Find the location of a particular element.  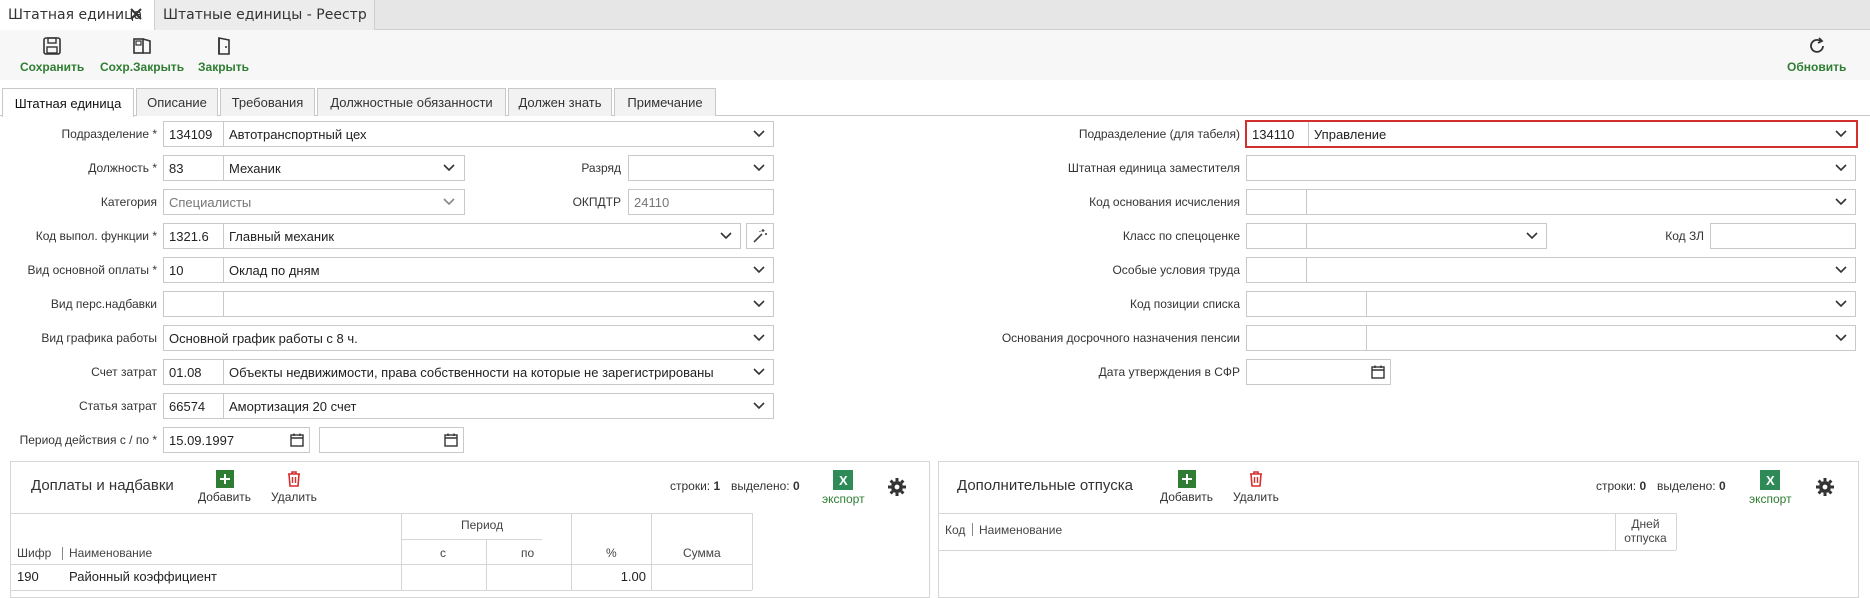

tab-duties: Должностные обязанности is located at coordinates (411, 102).